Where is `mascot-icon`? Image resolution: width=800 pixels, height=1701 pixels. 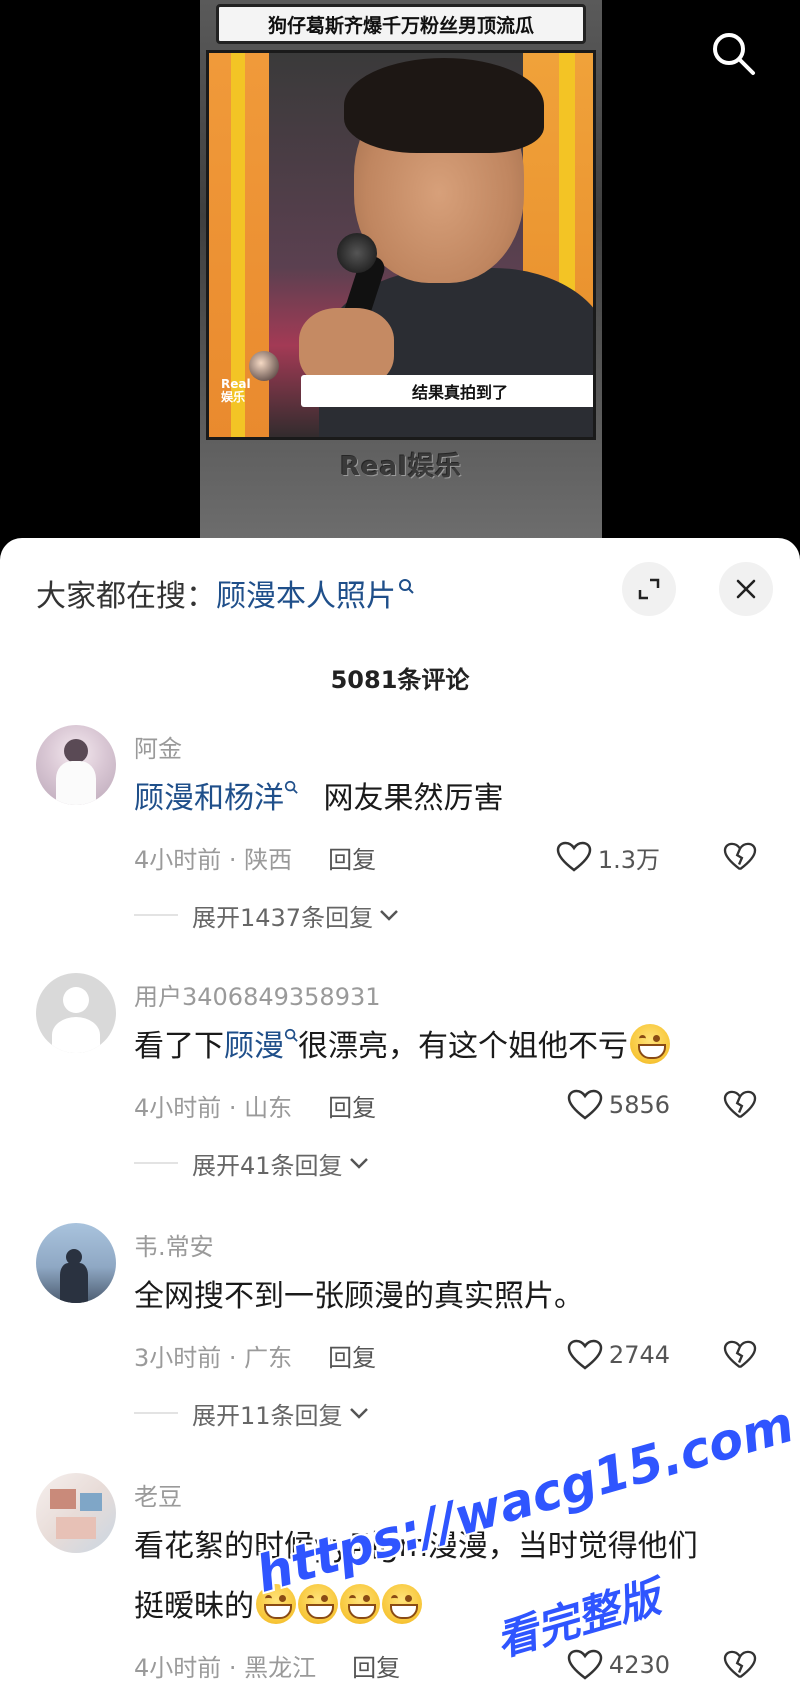
mascot-icon is located at coordinates (264, 366).